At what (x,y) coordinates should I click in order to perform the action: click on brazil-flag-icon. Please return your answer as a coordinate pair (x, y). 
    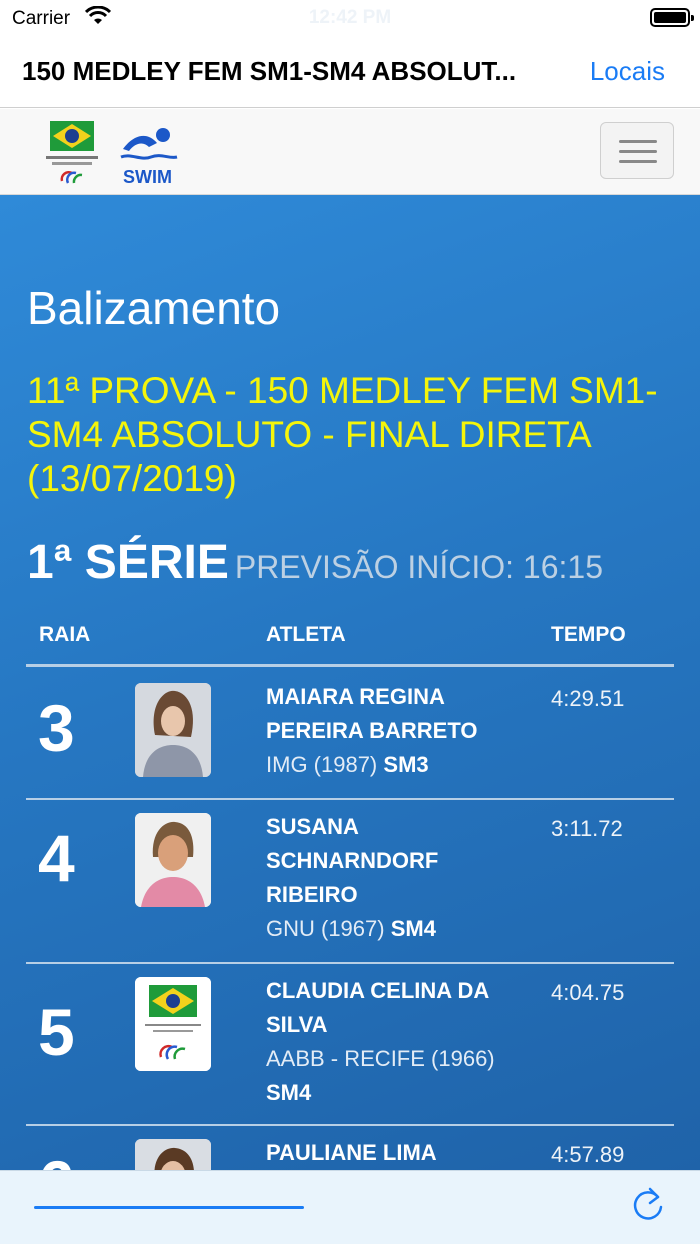
    Looking at the image, I should click on (72, 152).